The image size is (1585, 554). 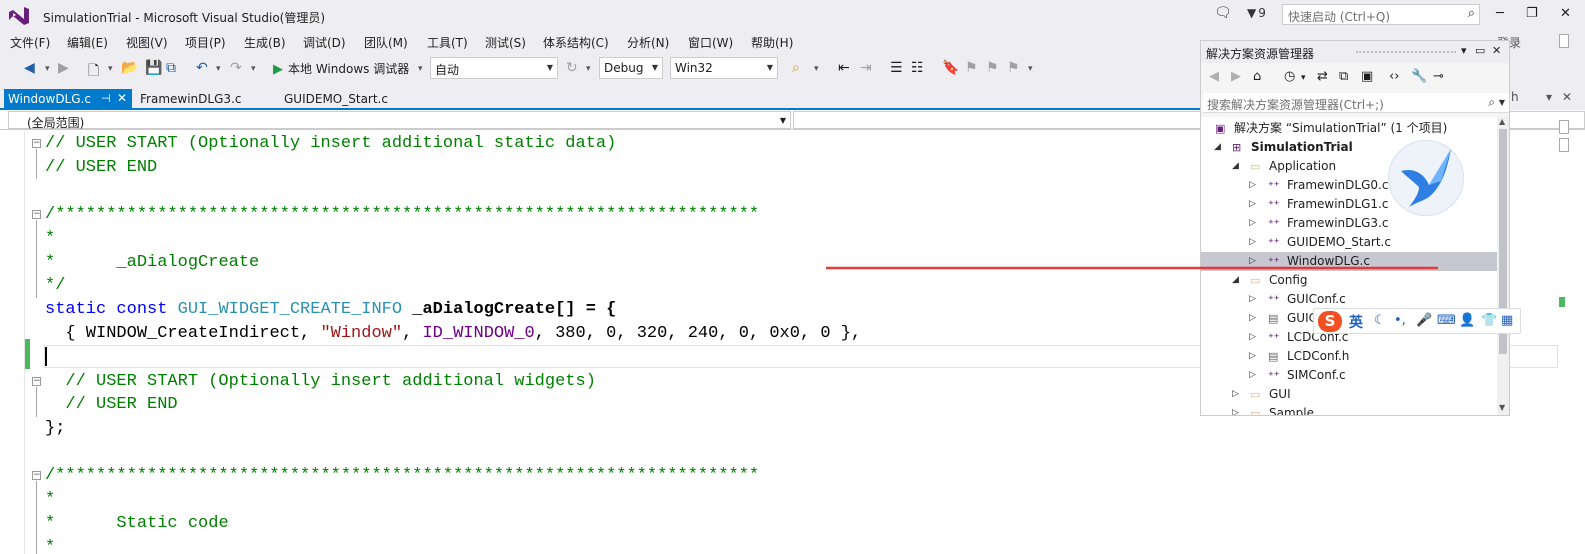 I want to click on tab-guidemo-start: GUIDEMO_Start.c, so click(x=336, y=99).